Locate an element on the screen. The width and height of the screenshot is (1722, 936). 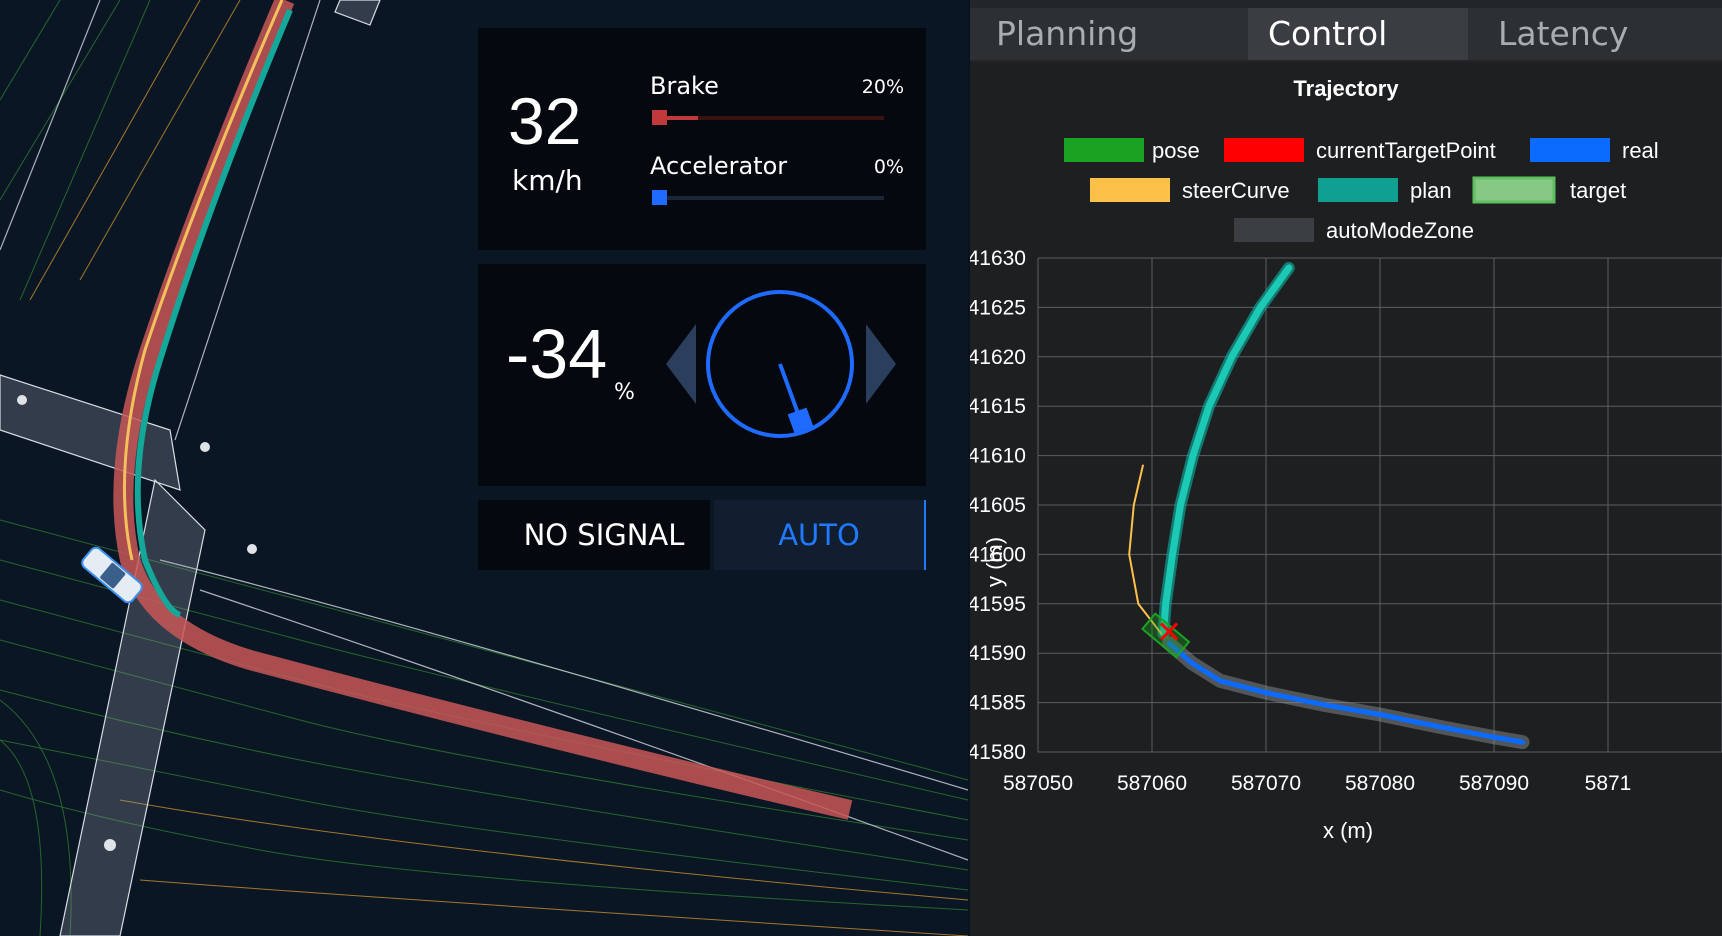
x-tick-label: 587060 is located at coordinates (1152, 783).